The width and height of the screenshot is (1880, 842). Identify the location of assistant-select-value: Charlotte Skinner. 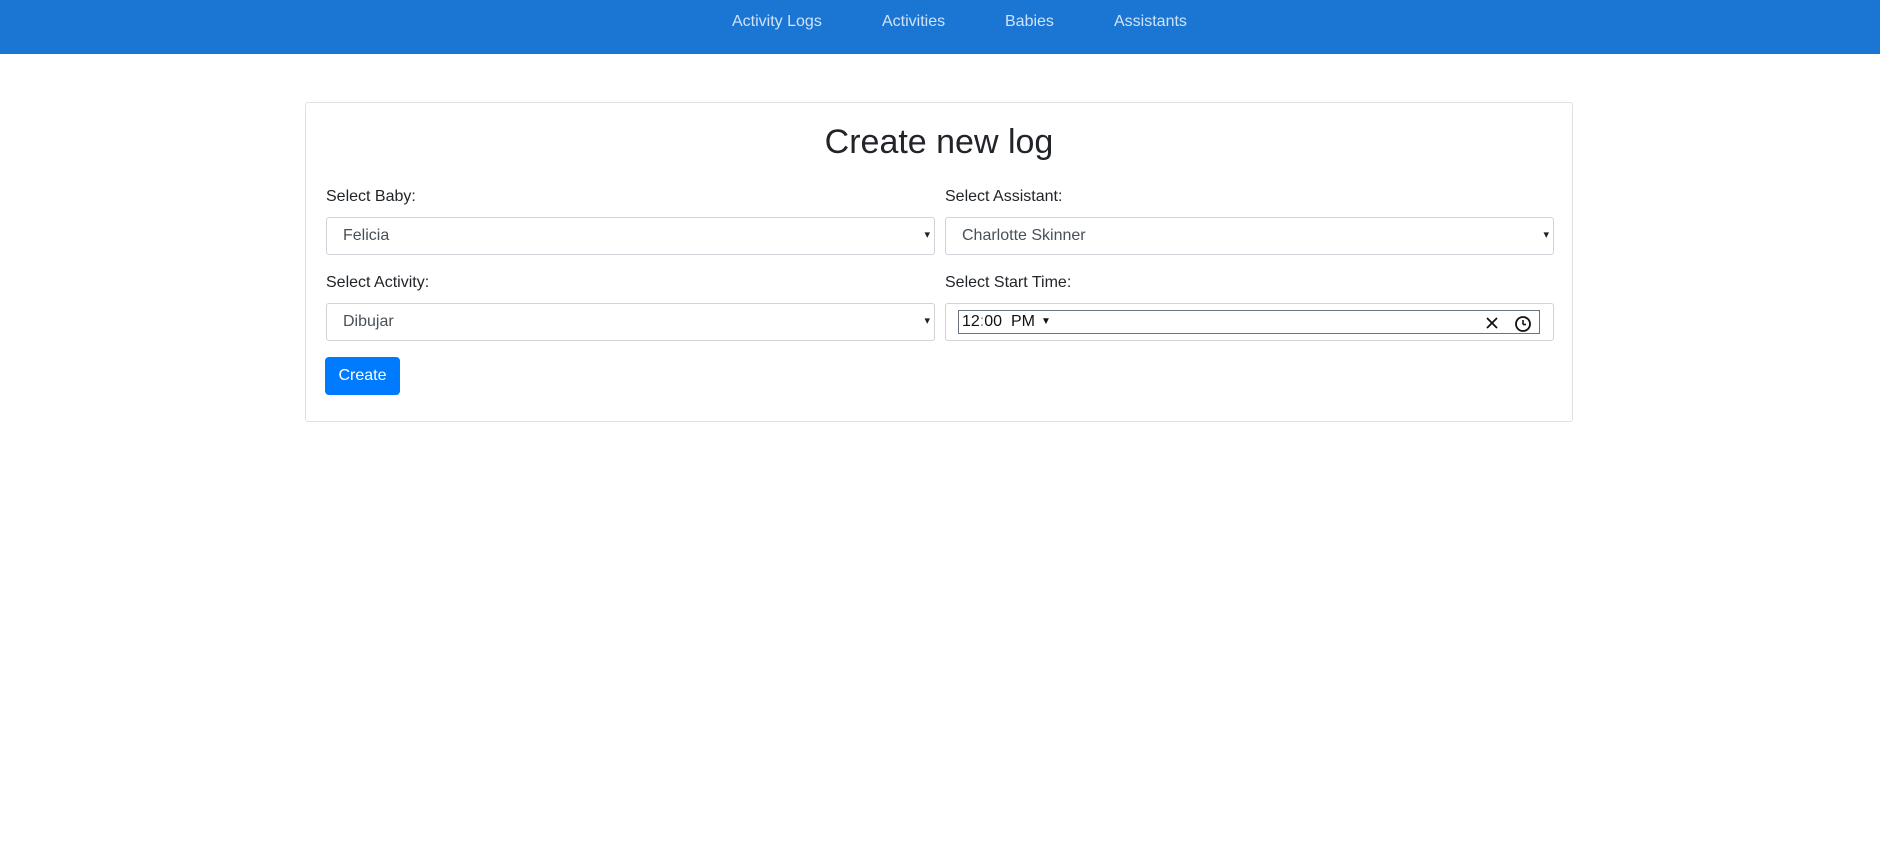
(1024, 235).